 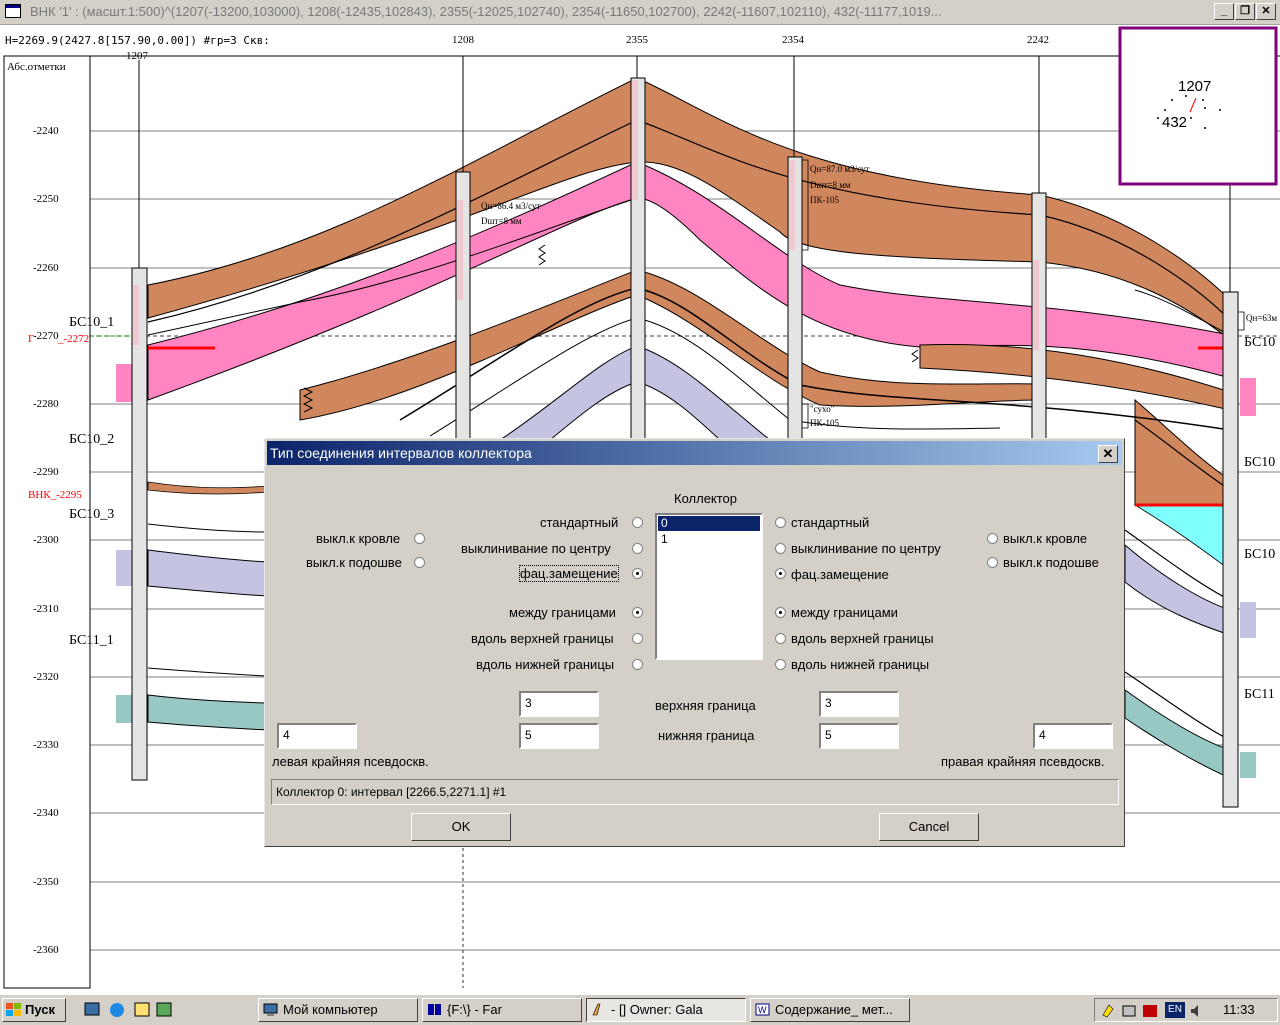 I want to click on depth-tick: -2280, so click(x=46, y=404).